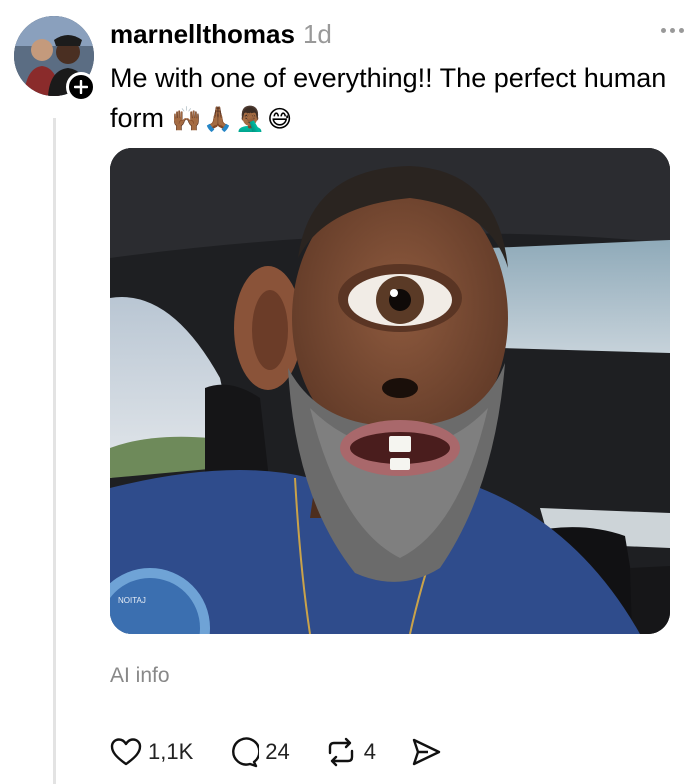 This screenshot has width=700, height=784. I want to click on comment-button: 24, so click(258, 752).